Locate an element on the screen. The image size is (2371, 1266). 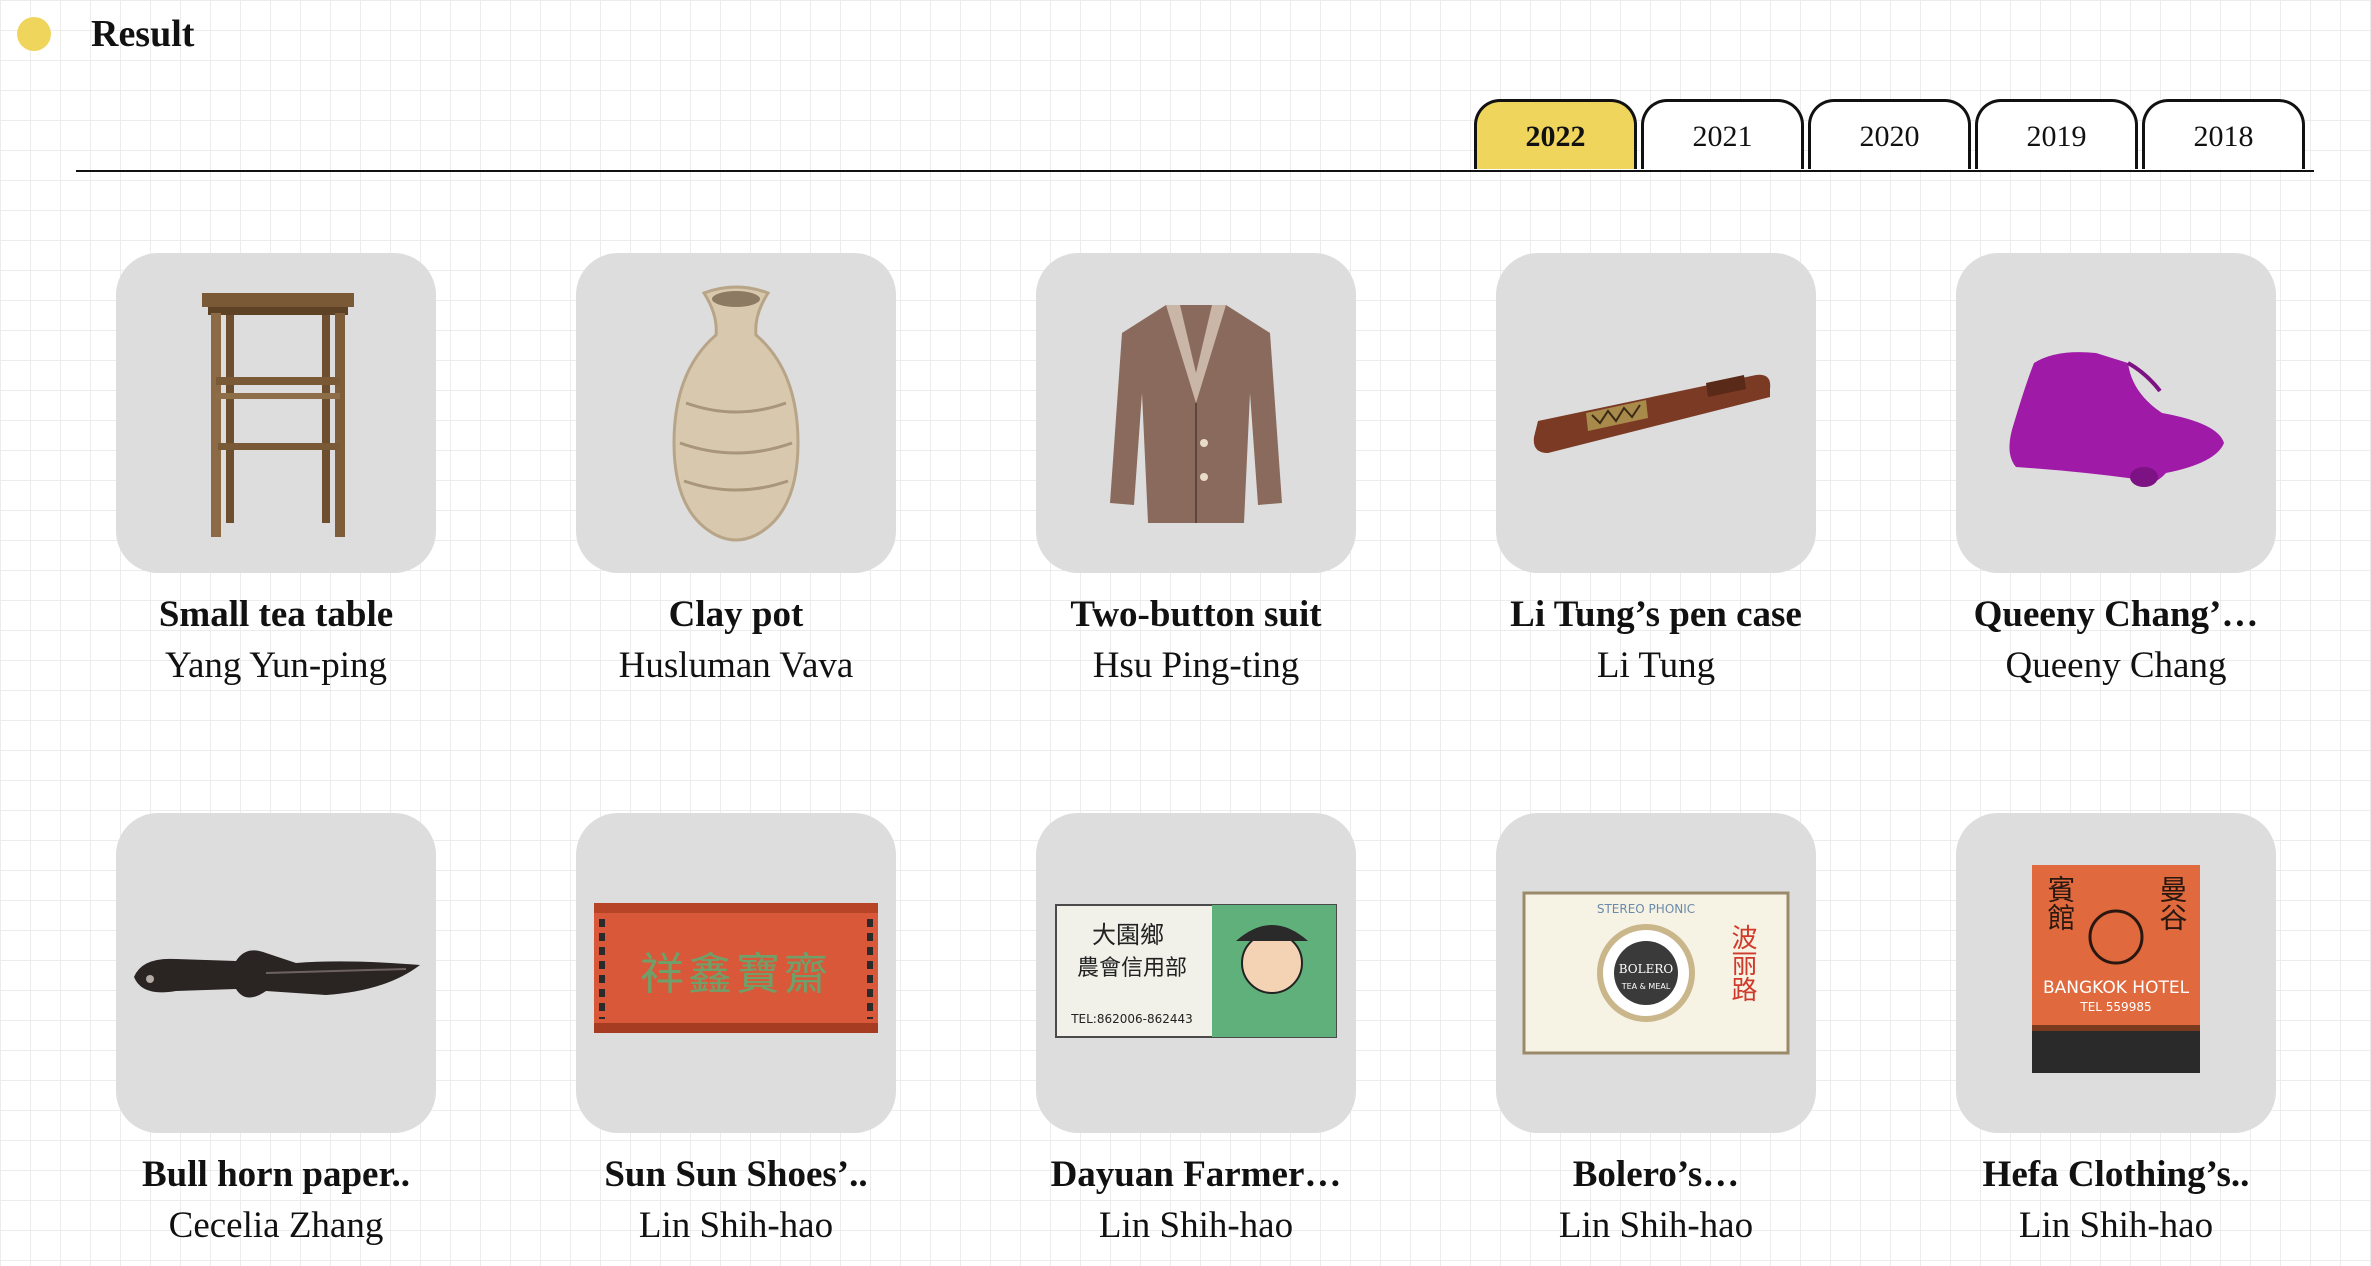
item-thumbnail: 曼谷 賓館 BANGKOK HOTEL TEL 559985 is located at coordinates (2116, 973).